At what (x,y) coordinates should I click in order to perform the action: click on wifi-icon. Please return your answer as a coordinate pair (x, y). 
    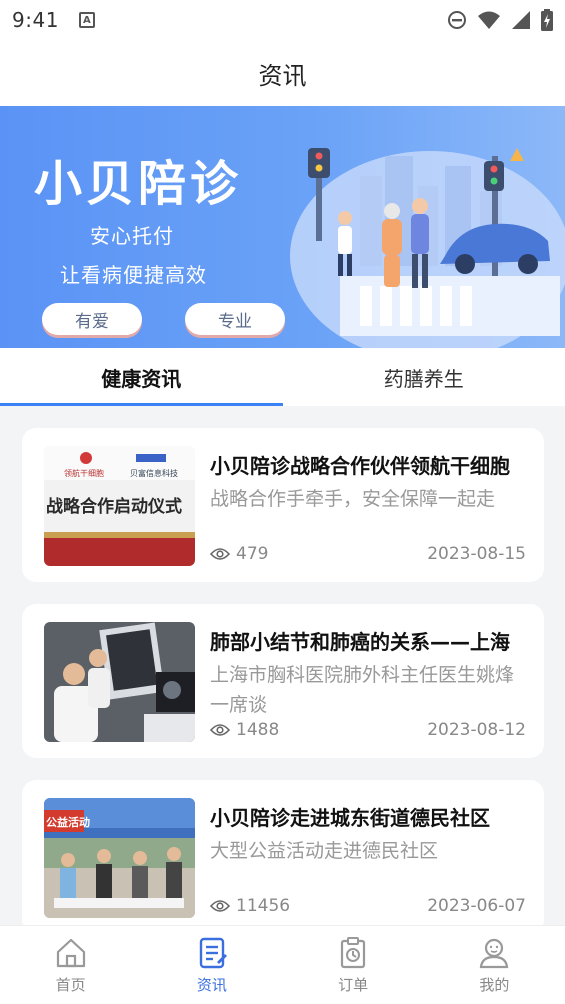
    Looking at the image, I should click on (489, 20).